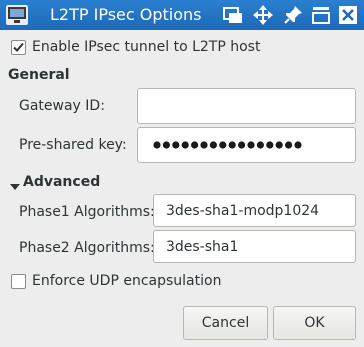  I want to click on gateway-id-input, so click(246, 106).